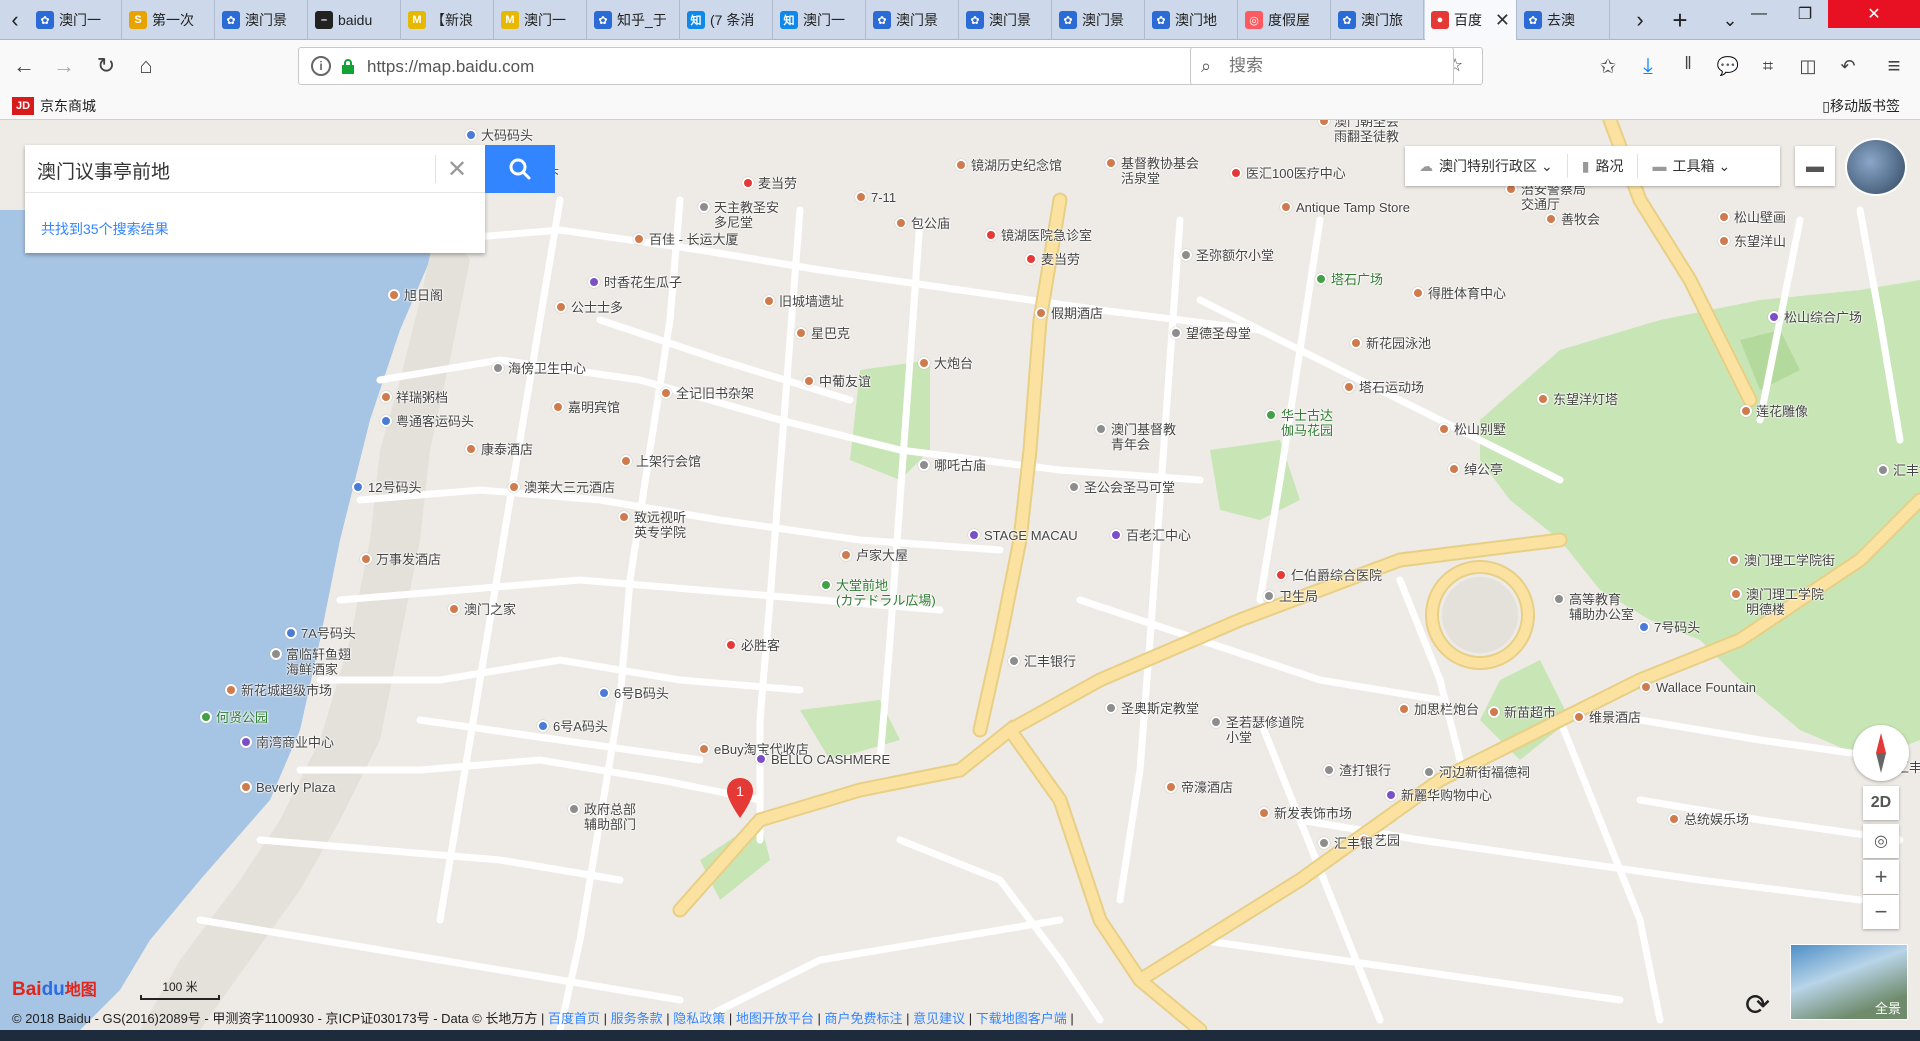 The width and height of the screenshot is (1920, 1041). Describe the element at coordinates (1121, 487) in the screenshot. I see `poi-church: 圣公会圣马可堂` at that location.